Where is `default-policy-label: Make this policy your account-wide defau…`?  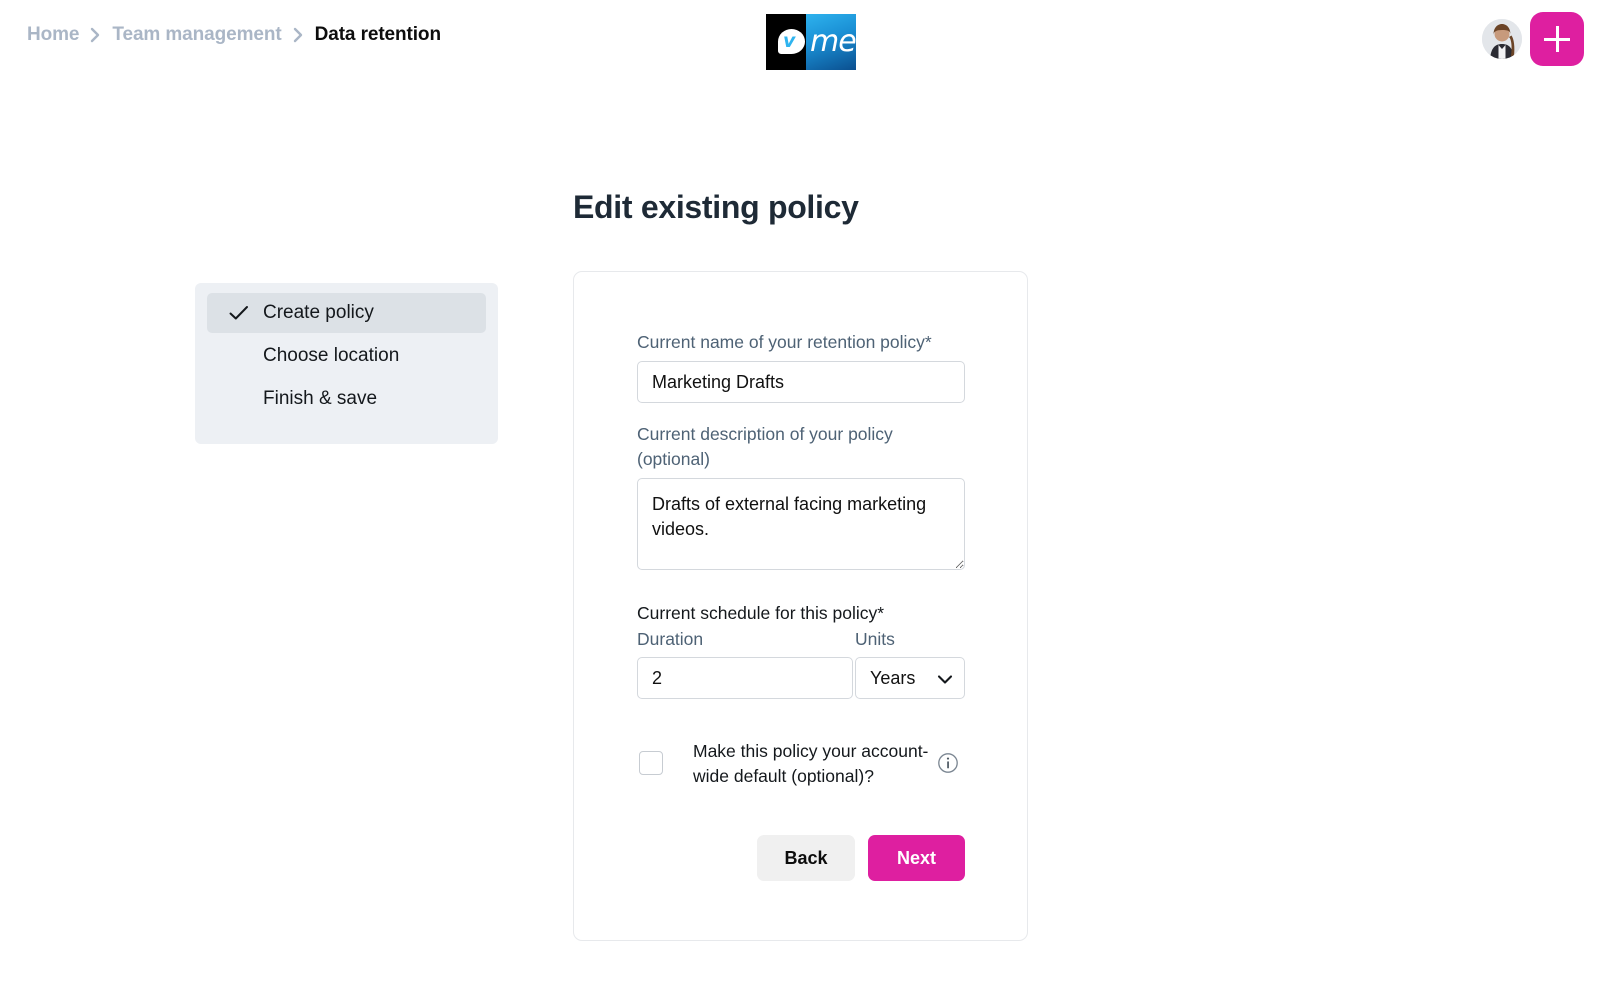 default-policy-label: Make this policy your account-wide defau… is located at coordinates (811, 763).